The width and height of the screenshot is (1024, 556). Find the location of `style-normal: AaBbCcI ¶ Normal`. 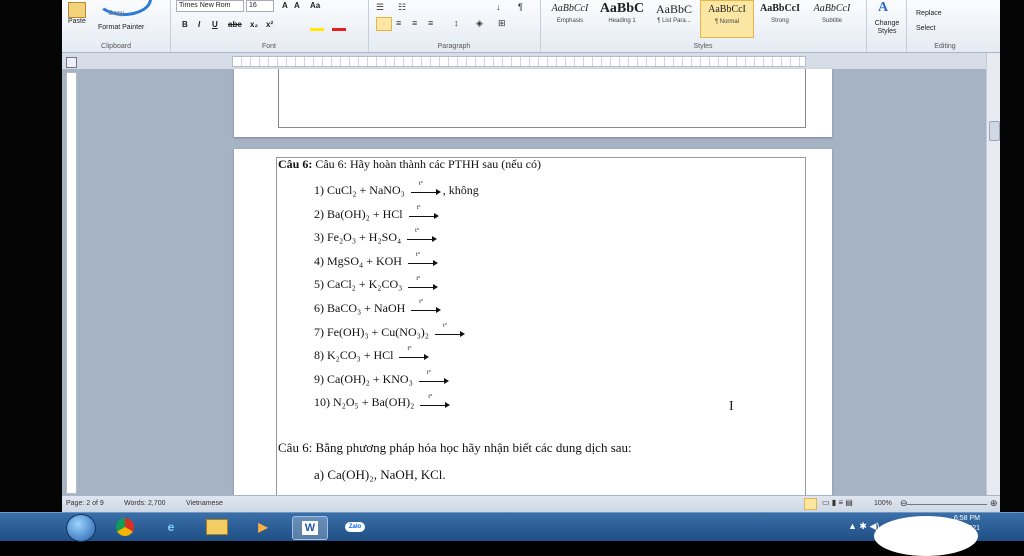

style-normal: AaBbCcI ¶ Normal is located at coordinates (727, 19).